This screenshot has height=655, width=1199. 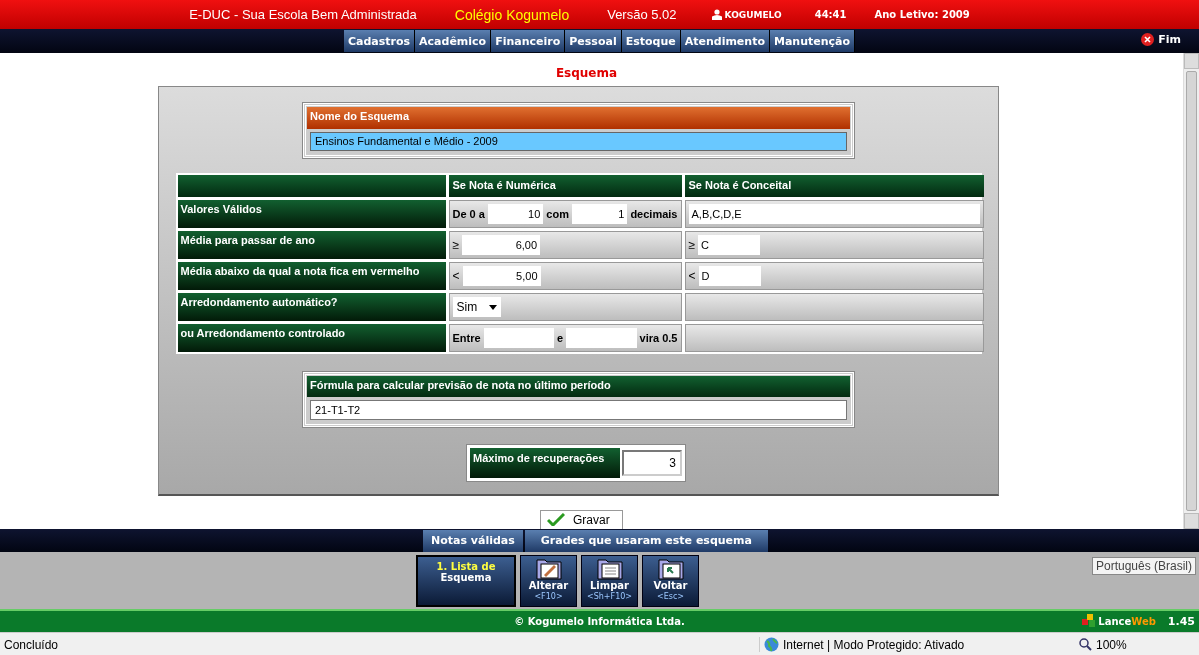 I want to click on tooltip: Português (Brasil), so click(x=1143, y=566).